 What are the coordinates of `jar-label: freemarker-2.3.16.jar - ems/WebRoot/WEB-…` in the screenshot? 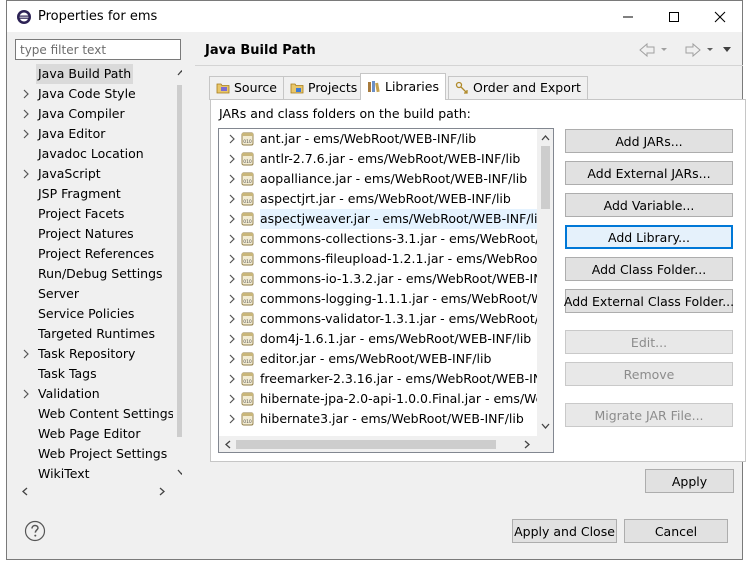 It's located at (399, 378).